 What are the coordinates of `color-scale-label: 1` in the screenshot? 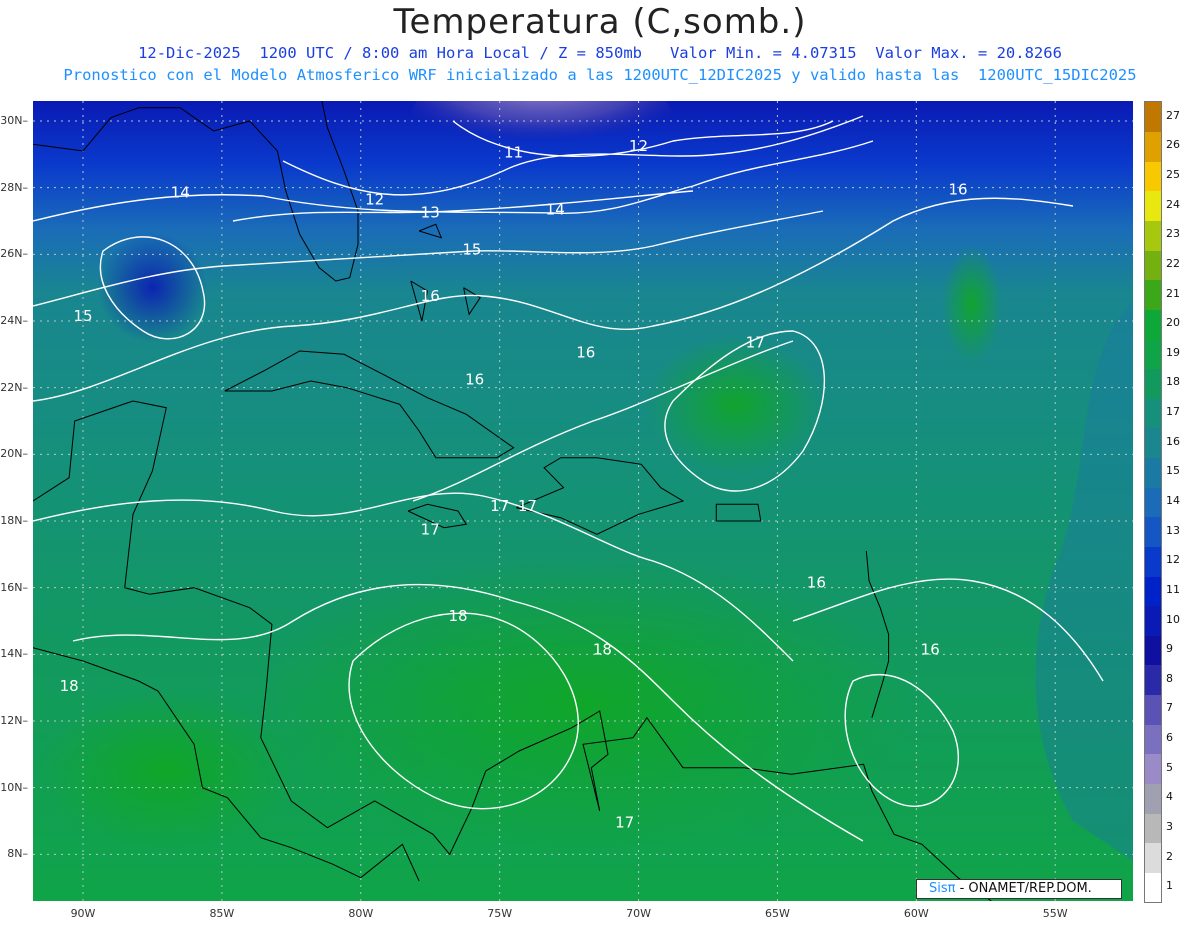 It's located at (1169, 886).